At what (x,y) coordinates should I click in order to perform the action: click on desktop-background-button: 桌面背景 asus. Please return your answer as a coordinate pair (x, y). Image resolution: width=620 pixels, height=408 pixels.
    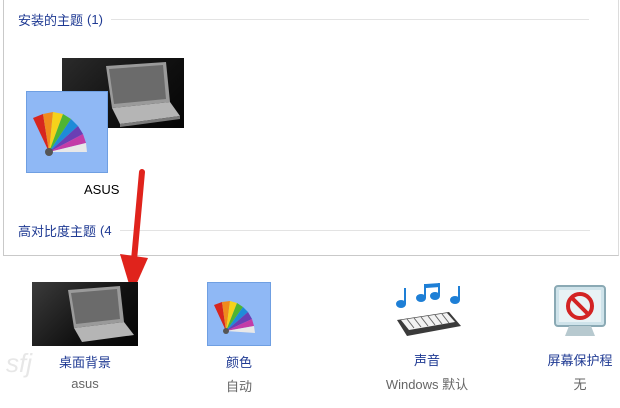
    Looking at the image, I should click on (85, 336).